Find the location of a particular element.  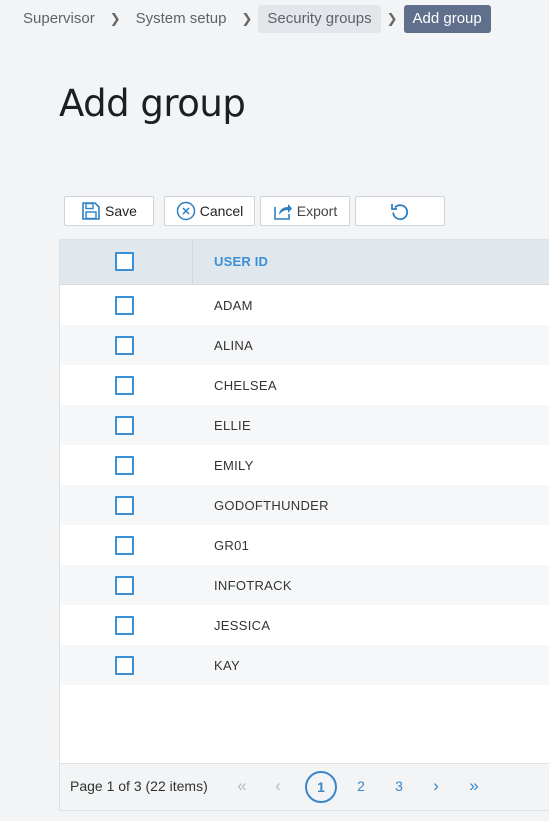

page-button-2: 2 is located at coordinates (361, 786).